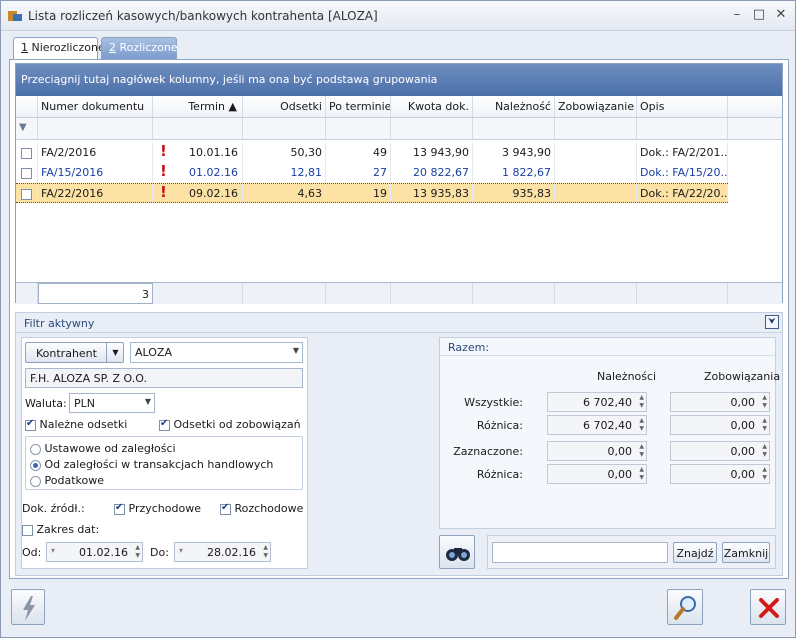 This screenshot has height=638, width=796. Describe the element at coordinates (685, 607) in the screenshot. I see `preview-button` at that location.